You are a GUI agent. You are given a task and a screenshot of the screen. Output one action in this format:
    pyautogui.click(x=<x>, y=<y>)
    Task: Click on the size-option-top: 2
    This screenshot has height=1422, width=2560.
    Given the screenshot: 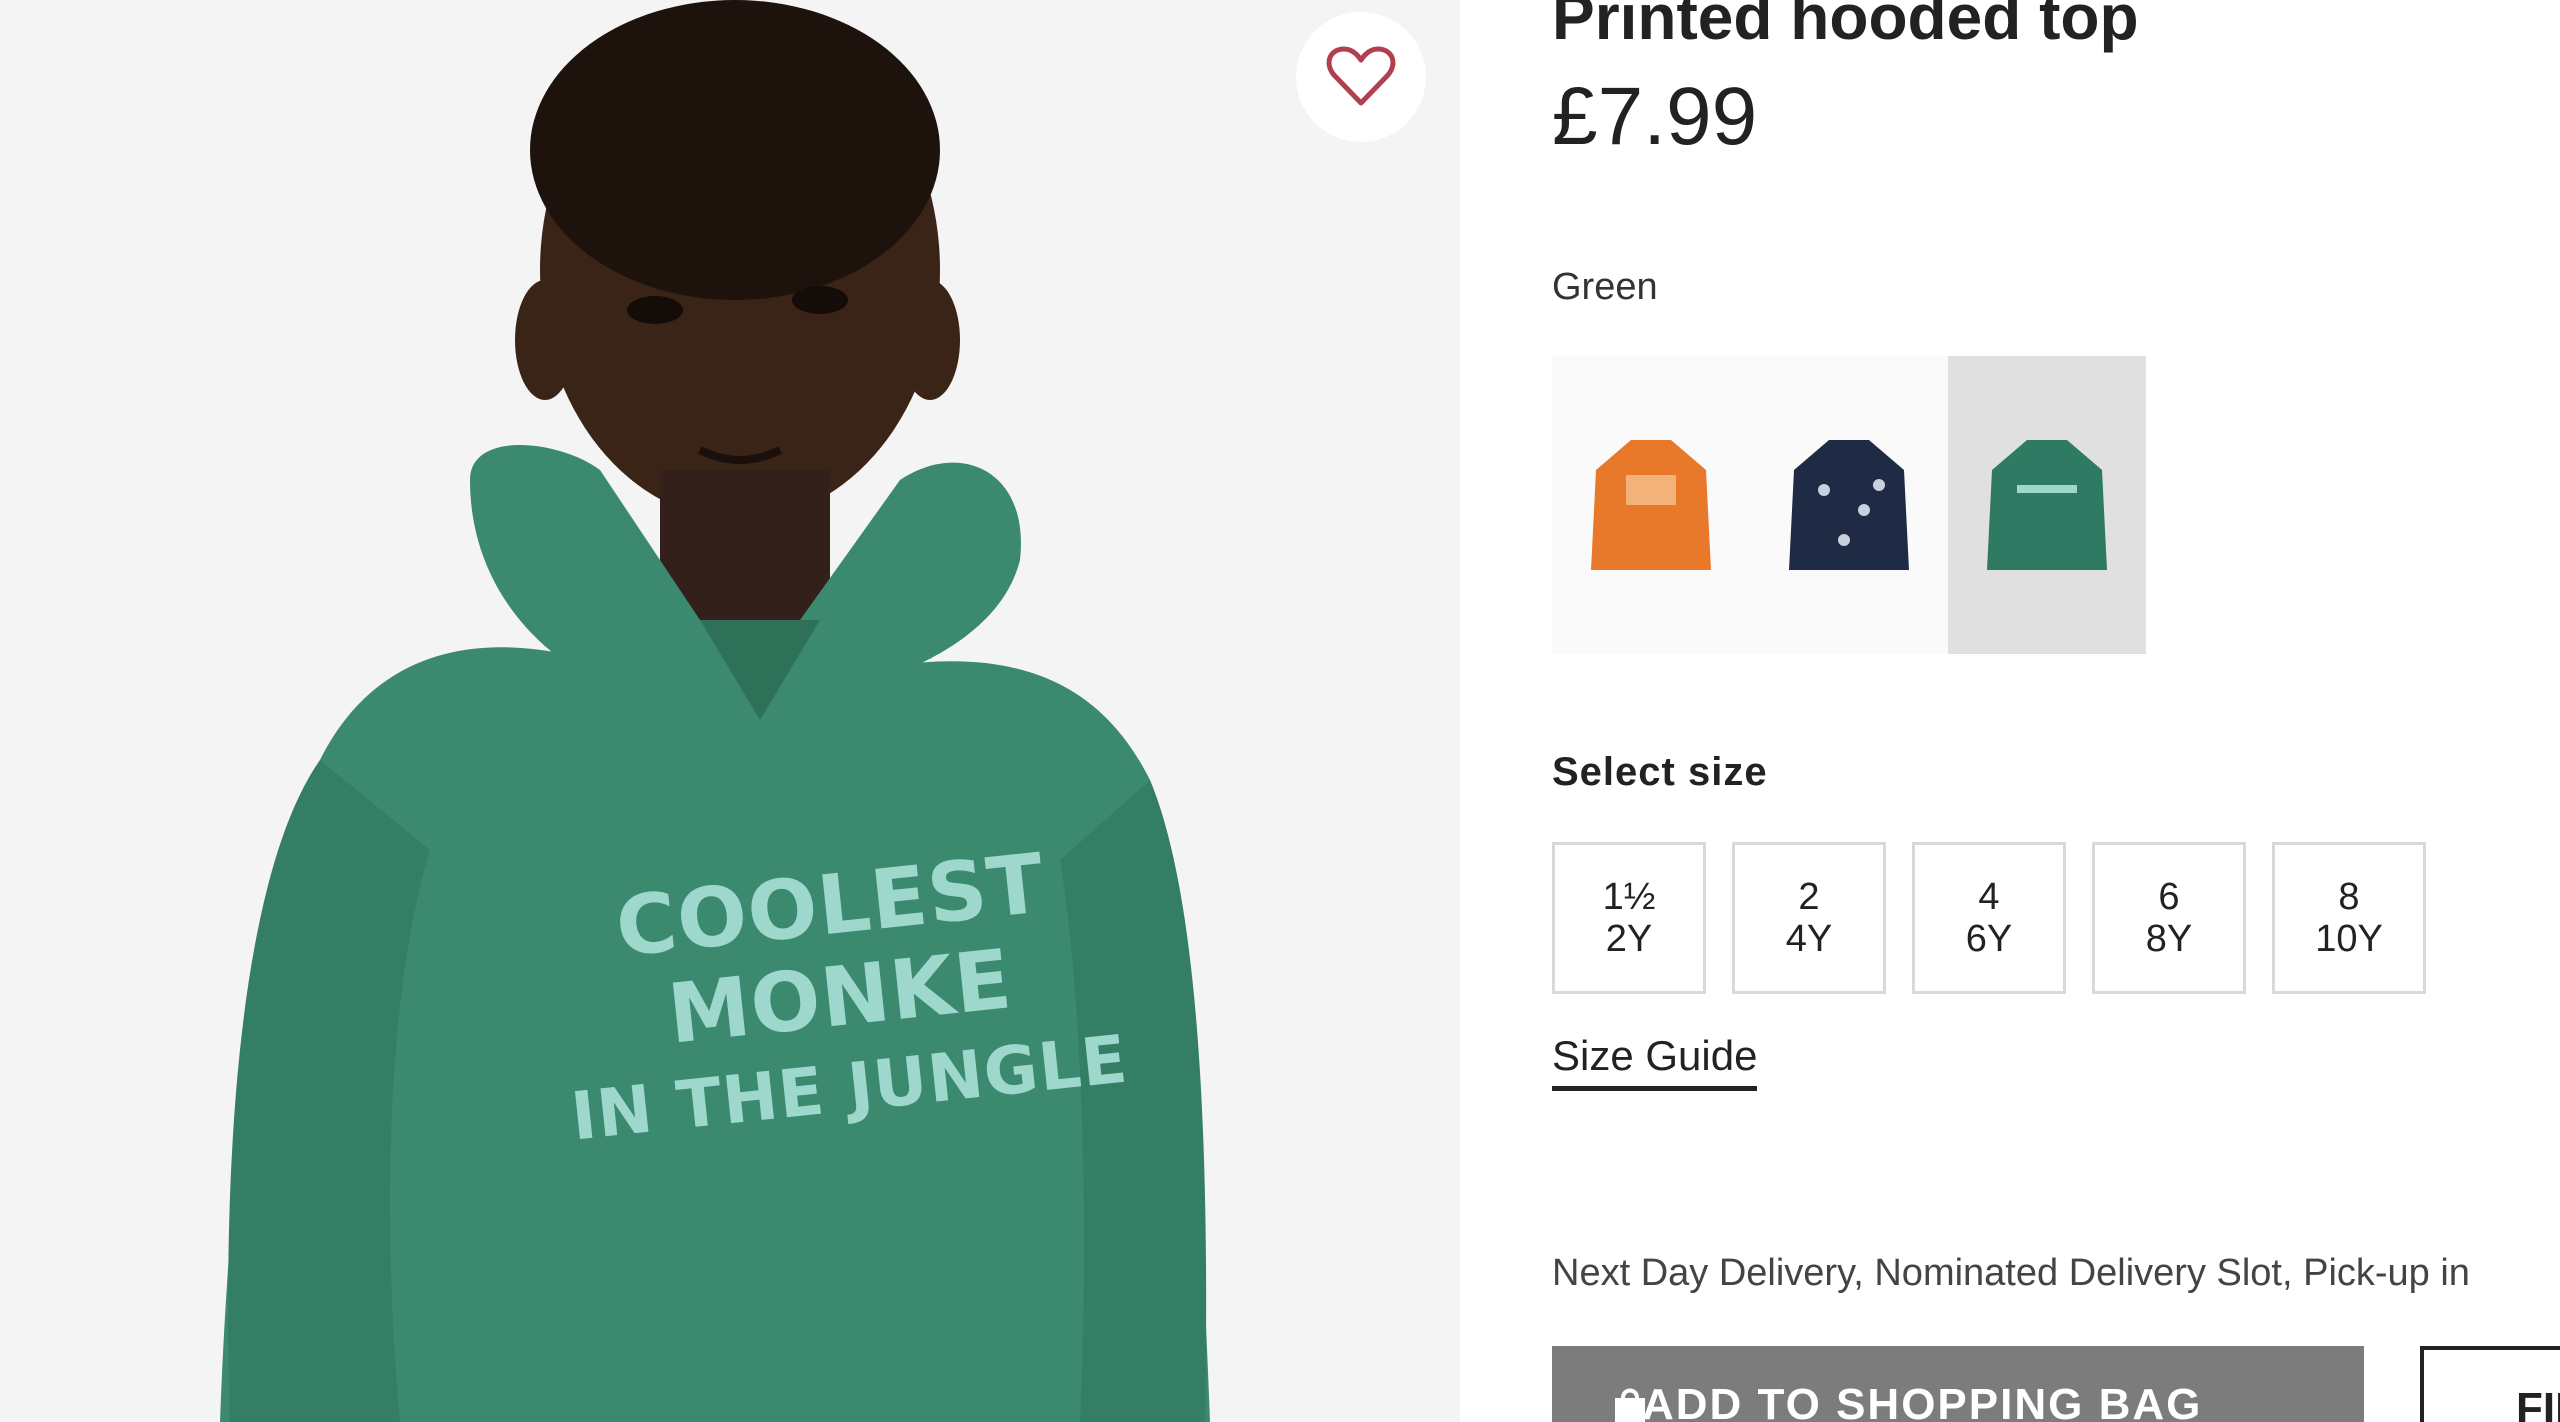 What is the action you would take?
    pyautogui.click(x=1809, y=897)
    